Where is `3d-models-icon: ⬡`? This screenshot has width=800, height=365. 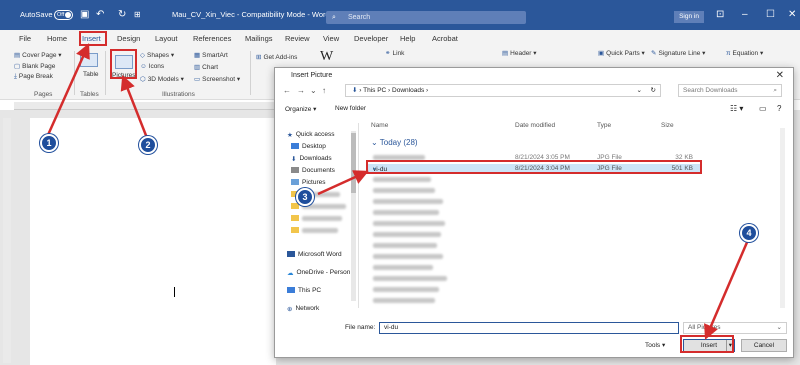
3d-models-icon: ⬡ is located at coordinates (143, 79).